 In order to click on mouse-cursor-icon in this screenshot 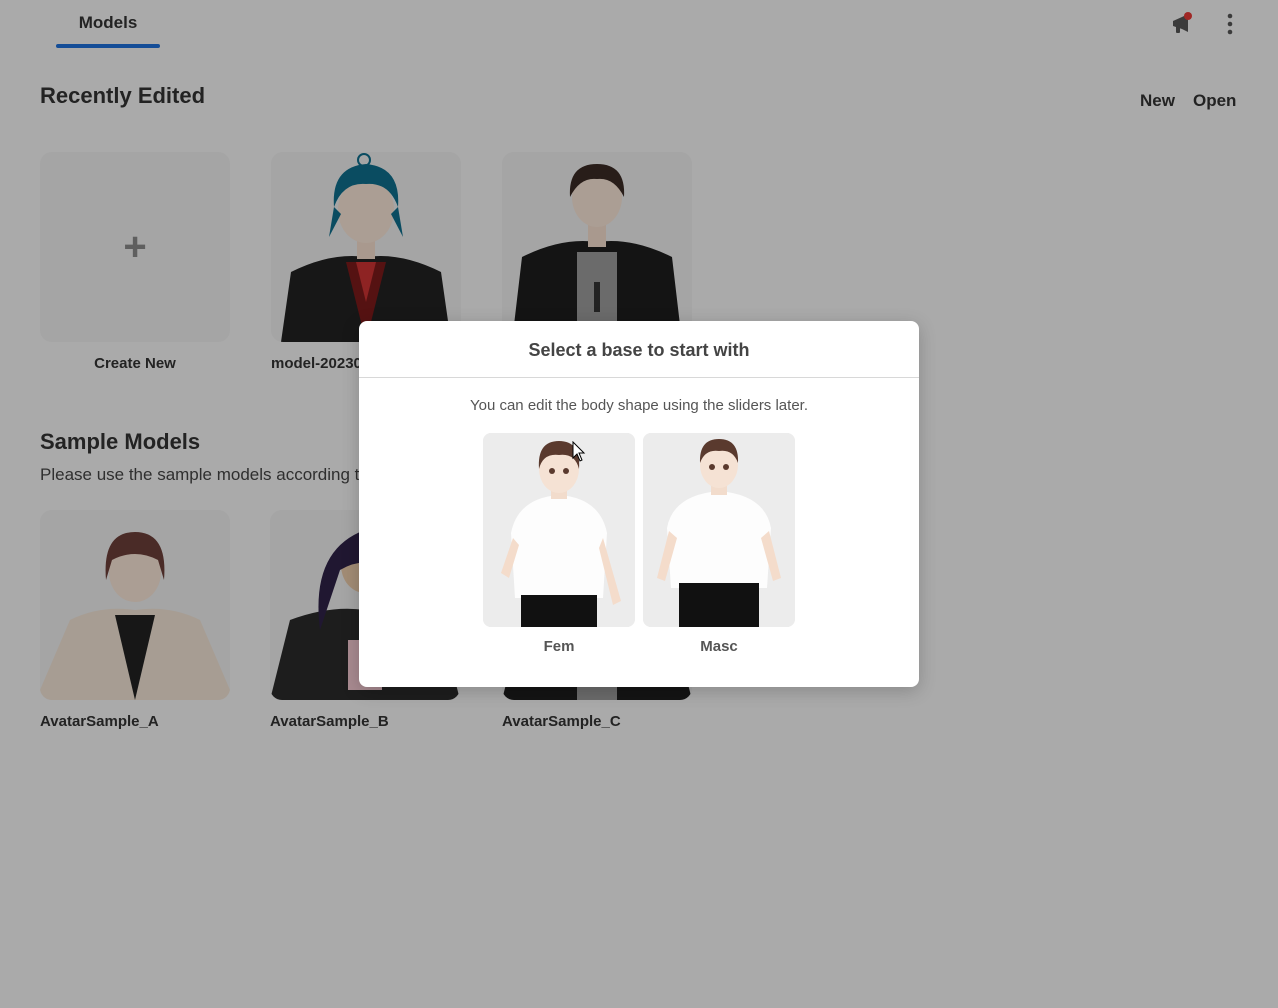, I will do `click(579, 451)`.